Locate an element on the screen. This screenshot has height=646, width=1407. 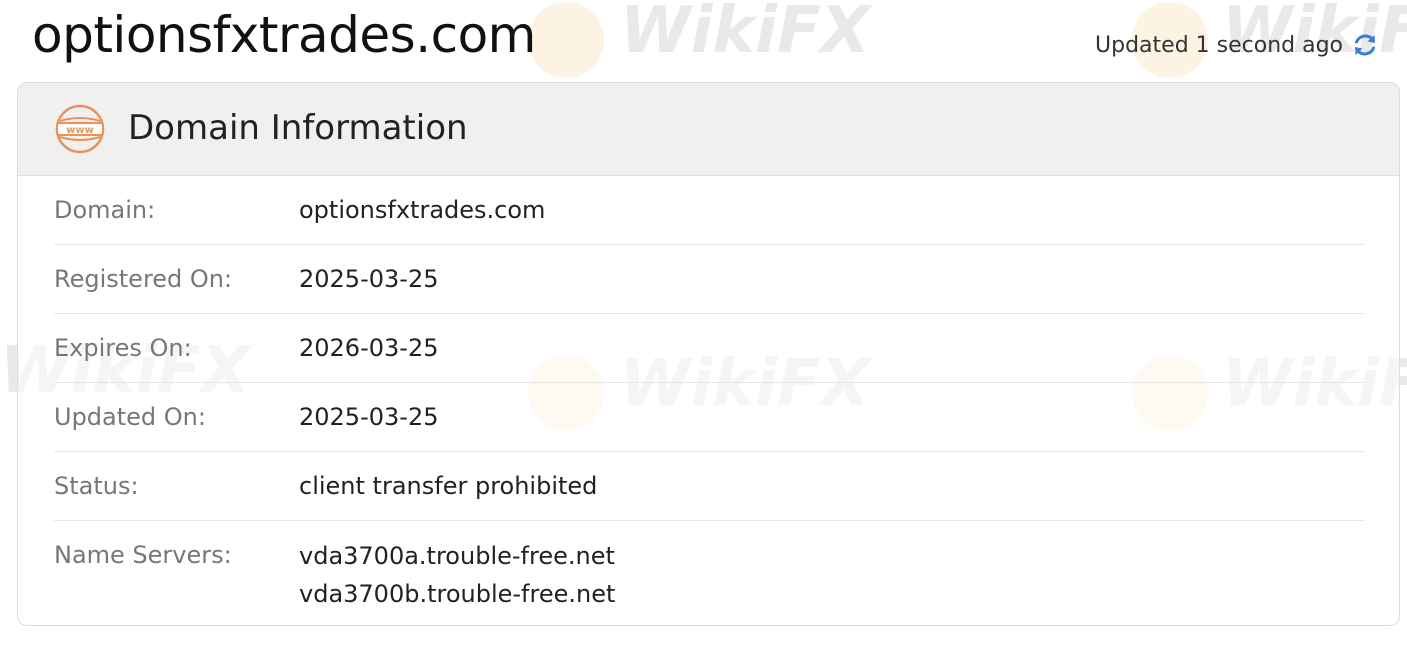
info-row-status: Status: client transfer prohibited is located at coordinates (709, 486).